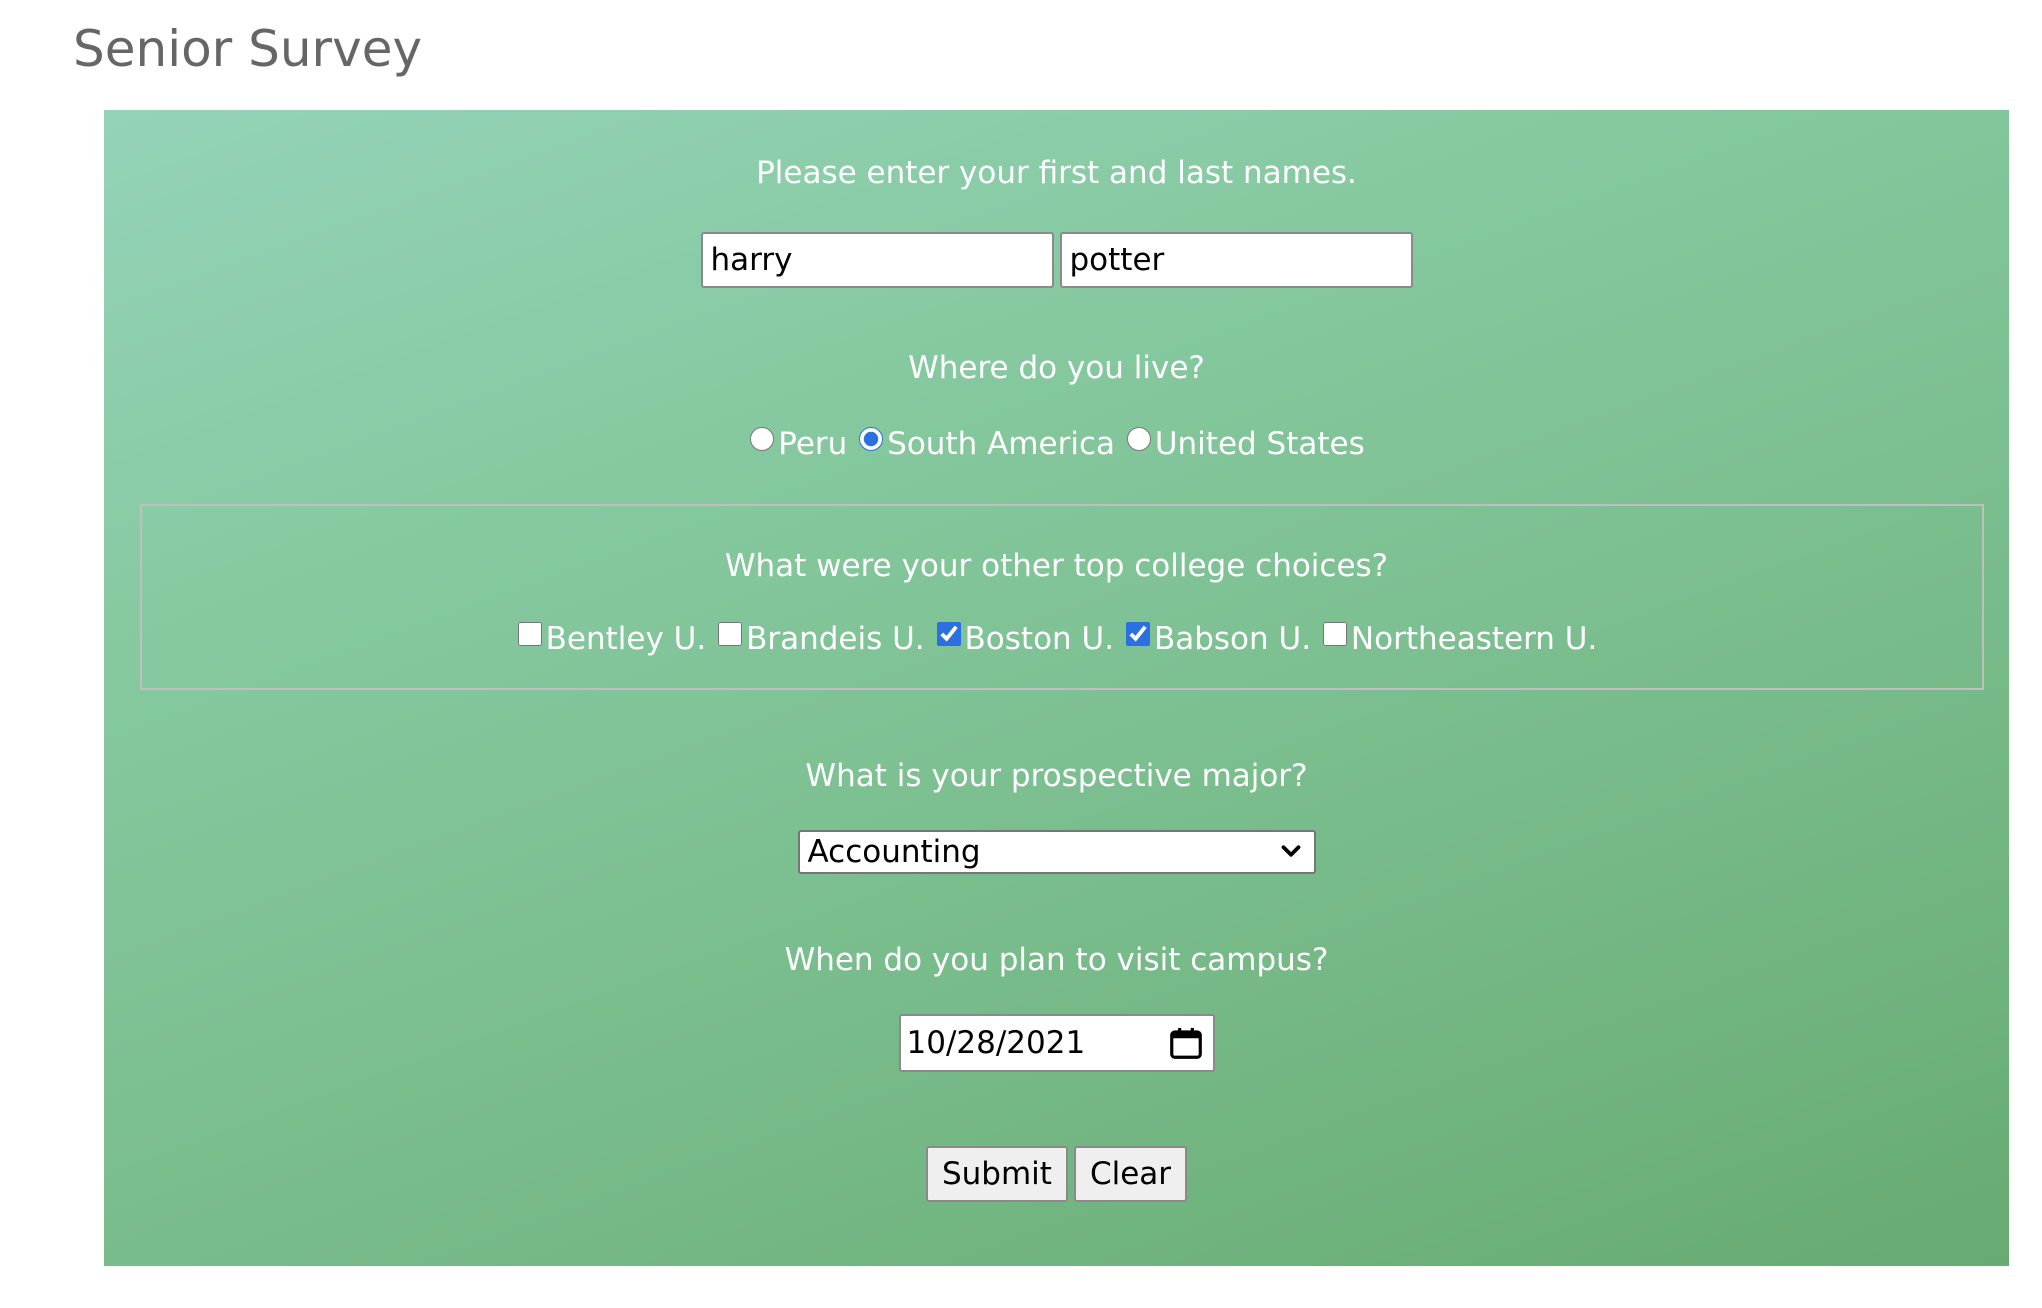  I want to click on united-states-radio-label: United States, so click(1259, 444).